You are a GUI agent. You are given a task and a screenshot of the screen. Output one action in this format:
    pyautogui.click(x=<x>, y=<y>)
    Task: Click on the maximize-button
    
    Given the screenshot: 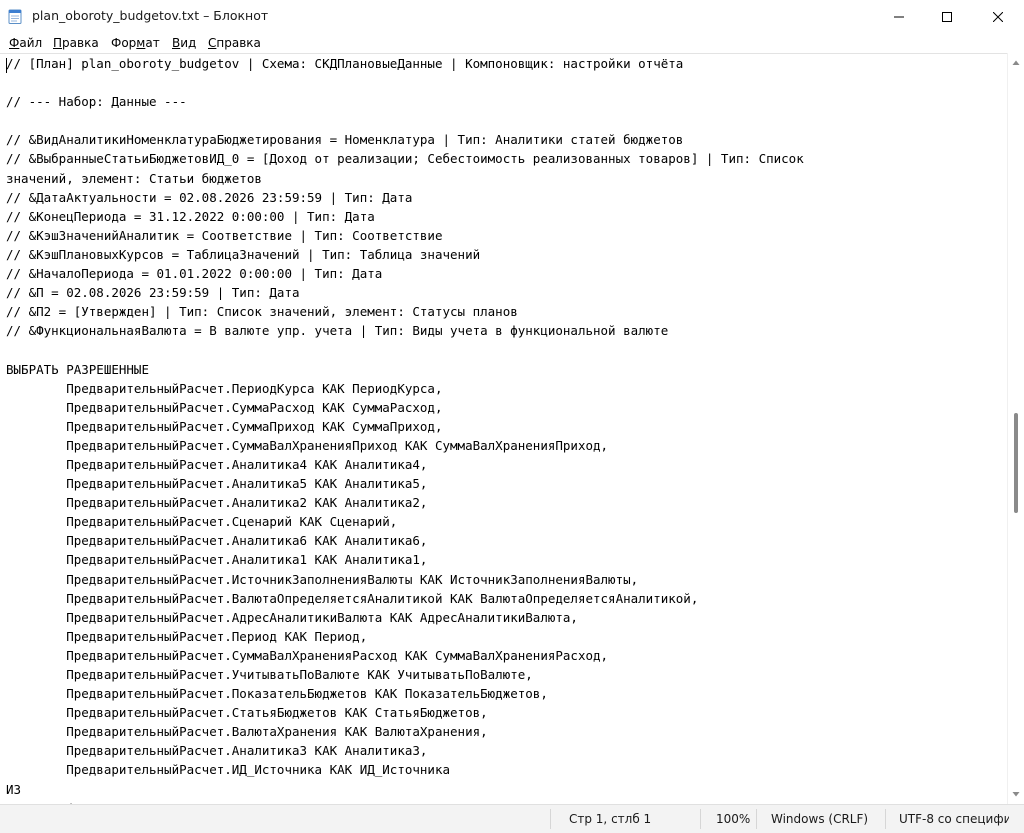 What is the action you would take?
    pyautogui.click(x=947, y=16)
    